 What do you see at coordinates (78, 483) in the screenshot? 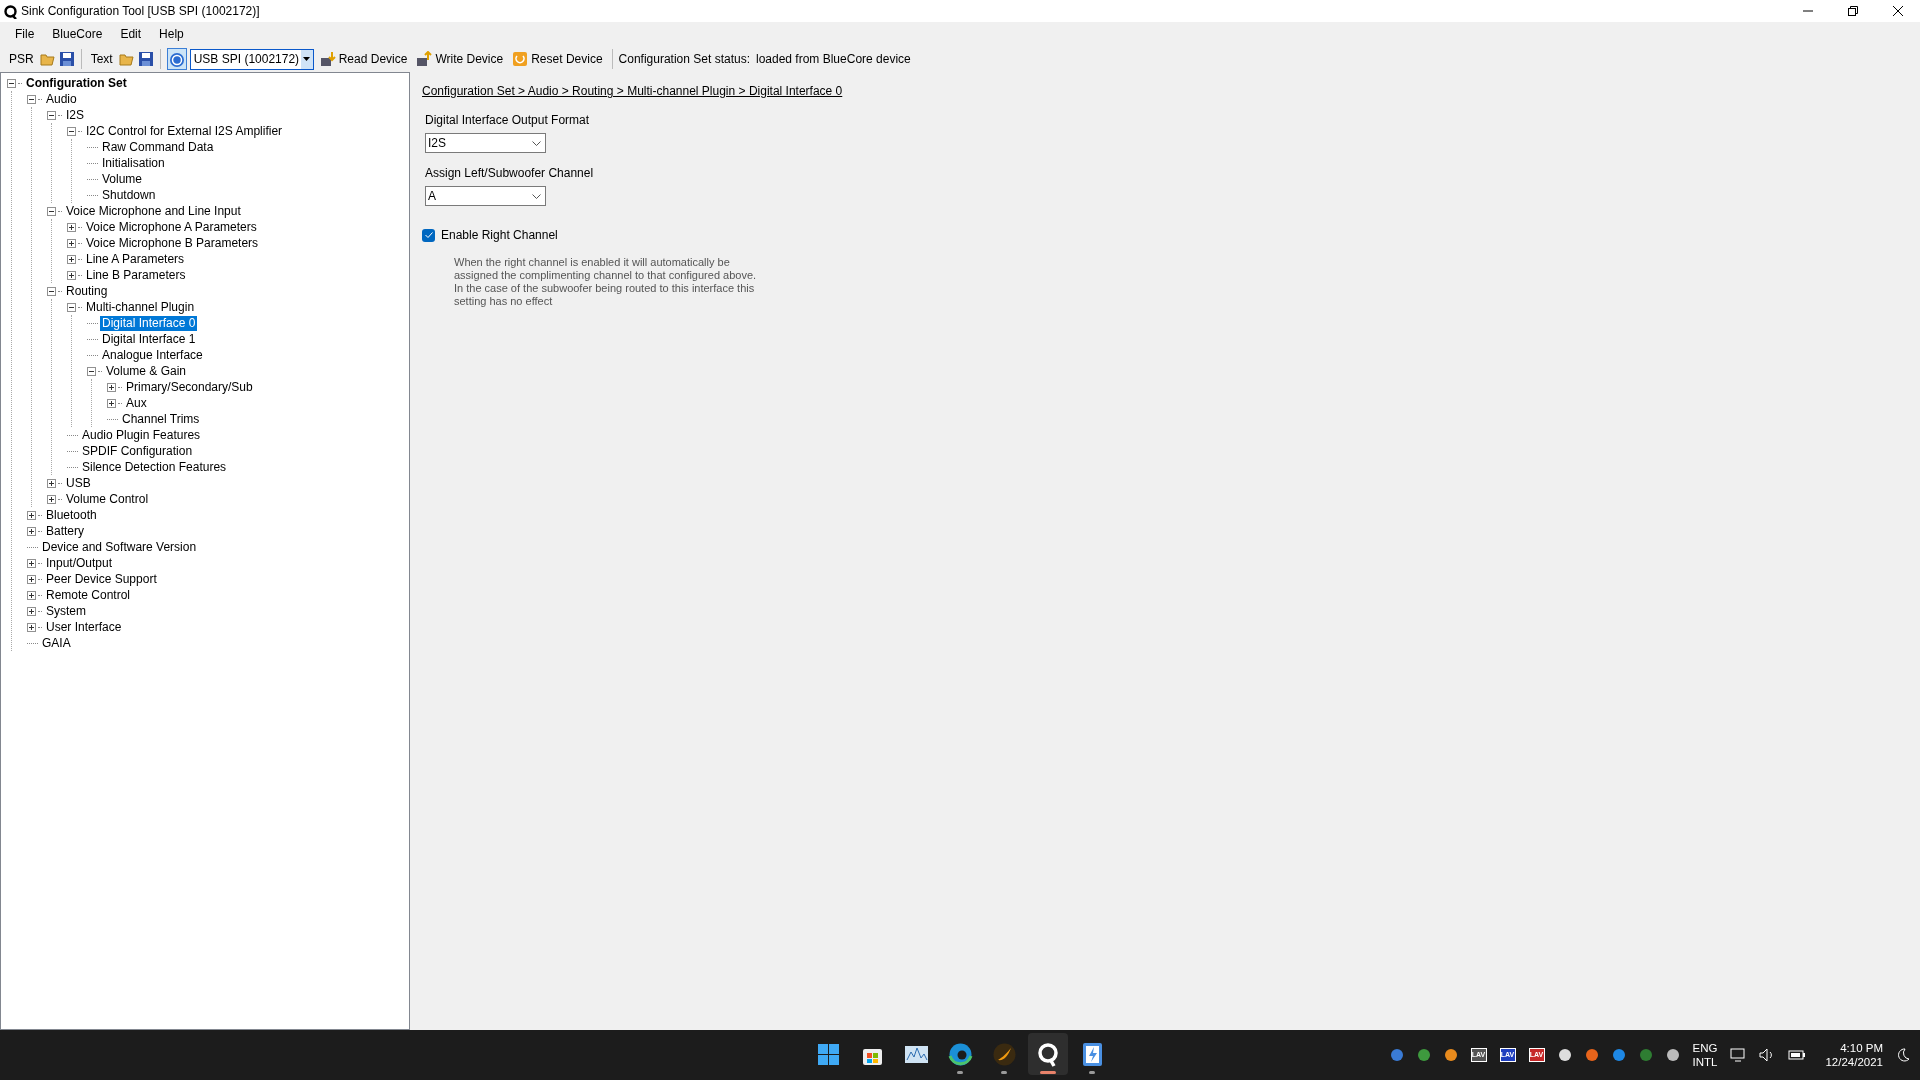
I see `tree-item: USB` at bounding box center [78, 483].